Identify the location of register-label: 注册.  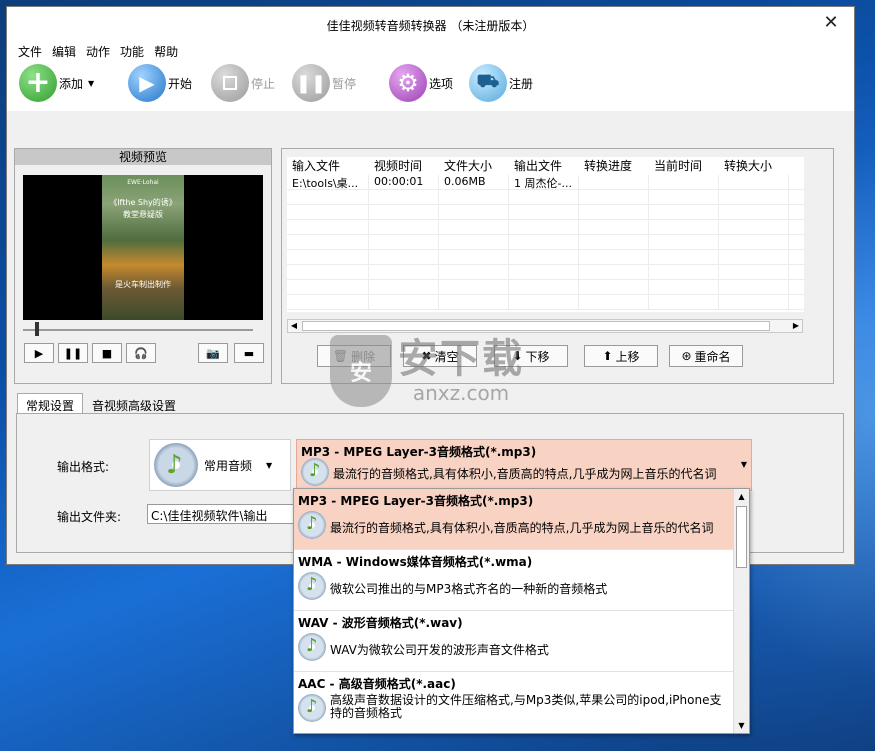
(521, 83).